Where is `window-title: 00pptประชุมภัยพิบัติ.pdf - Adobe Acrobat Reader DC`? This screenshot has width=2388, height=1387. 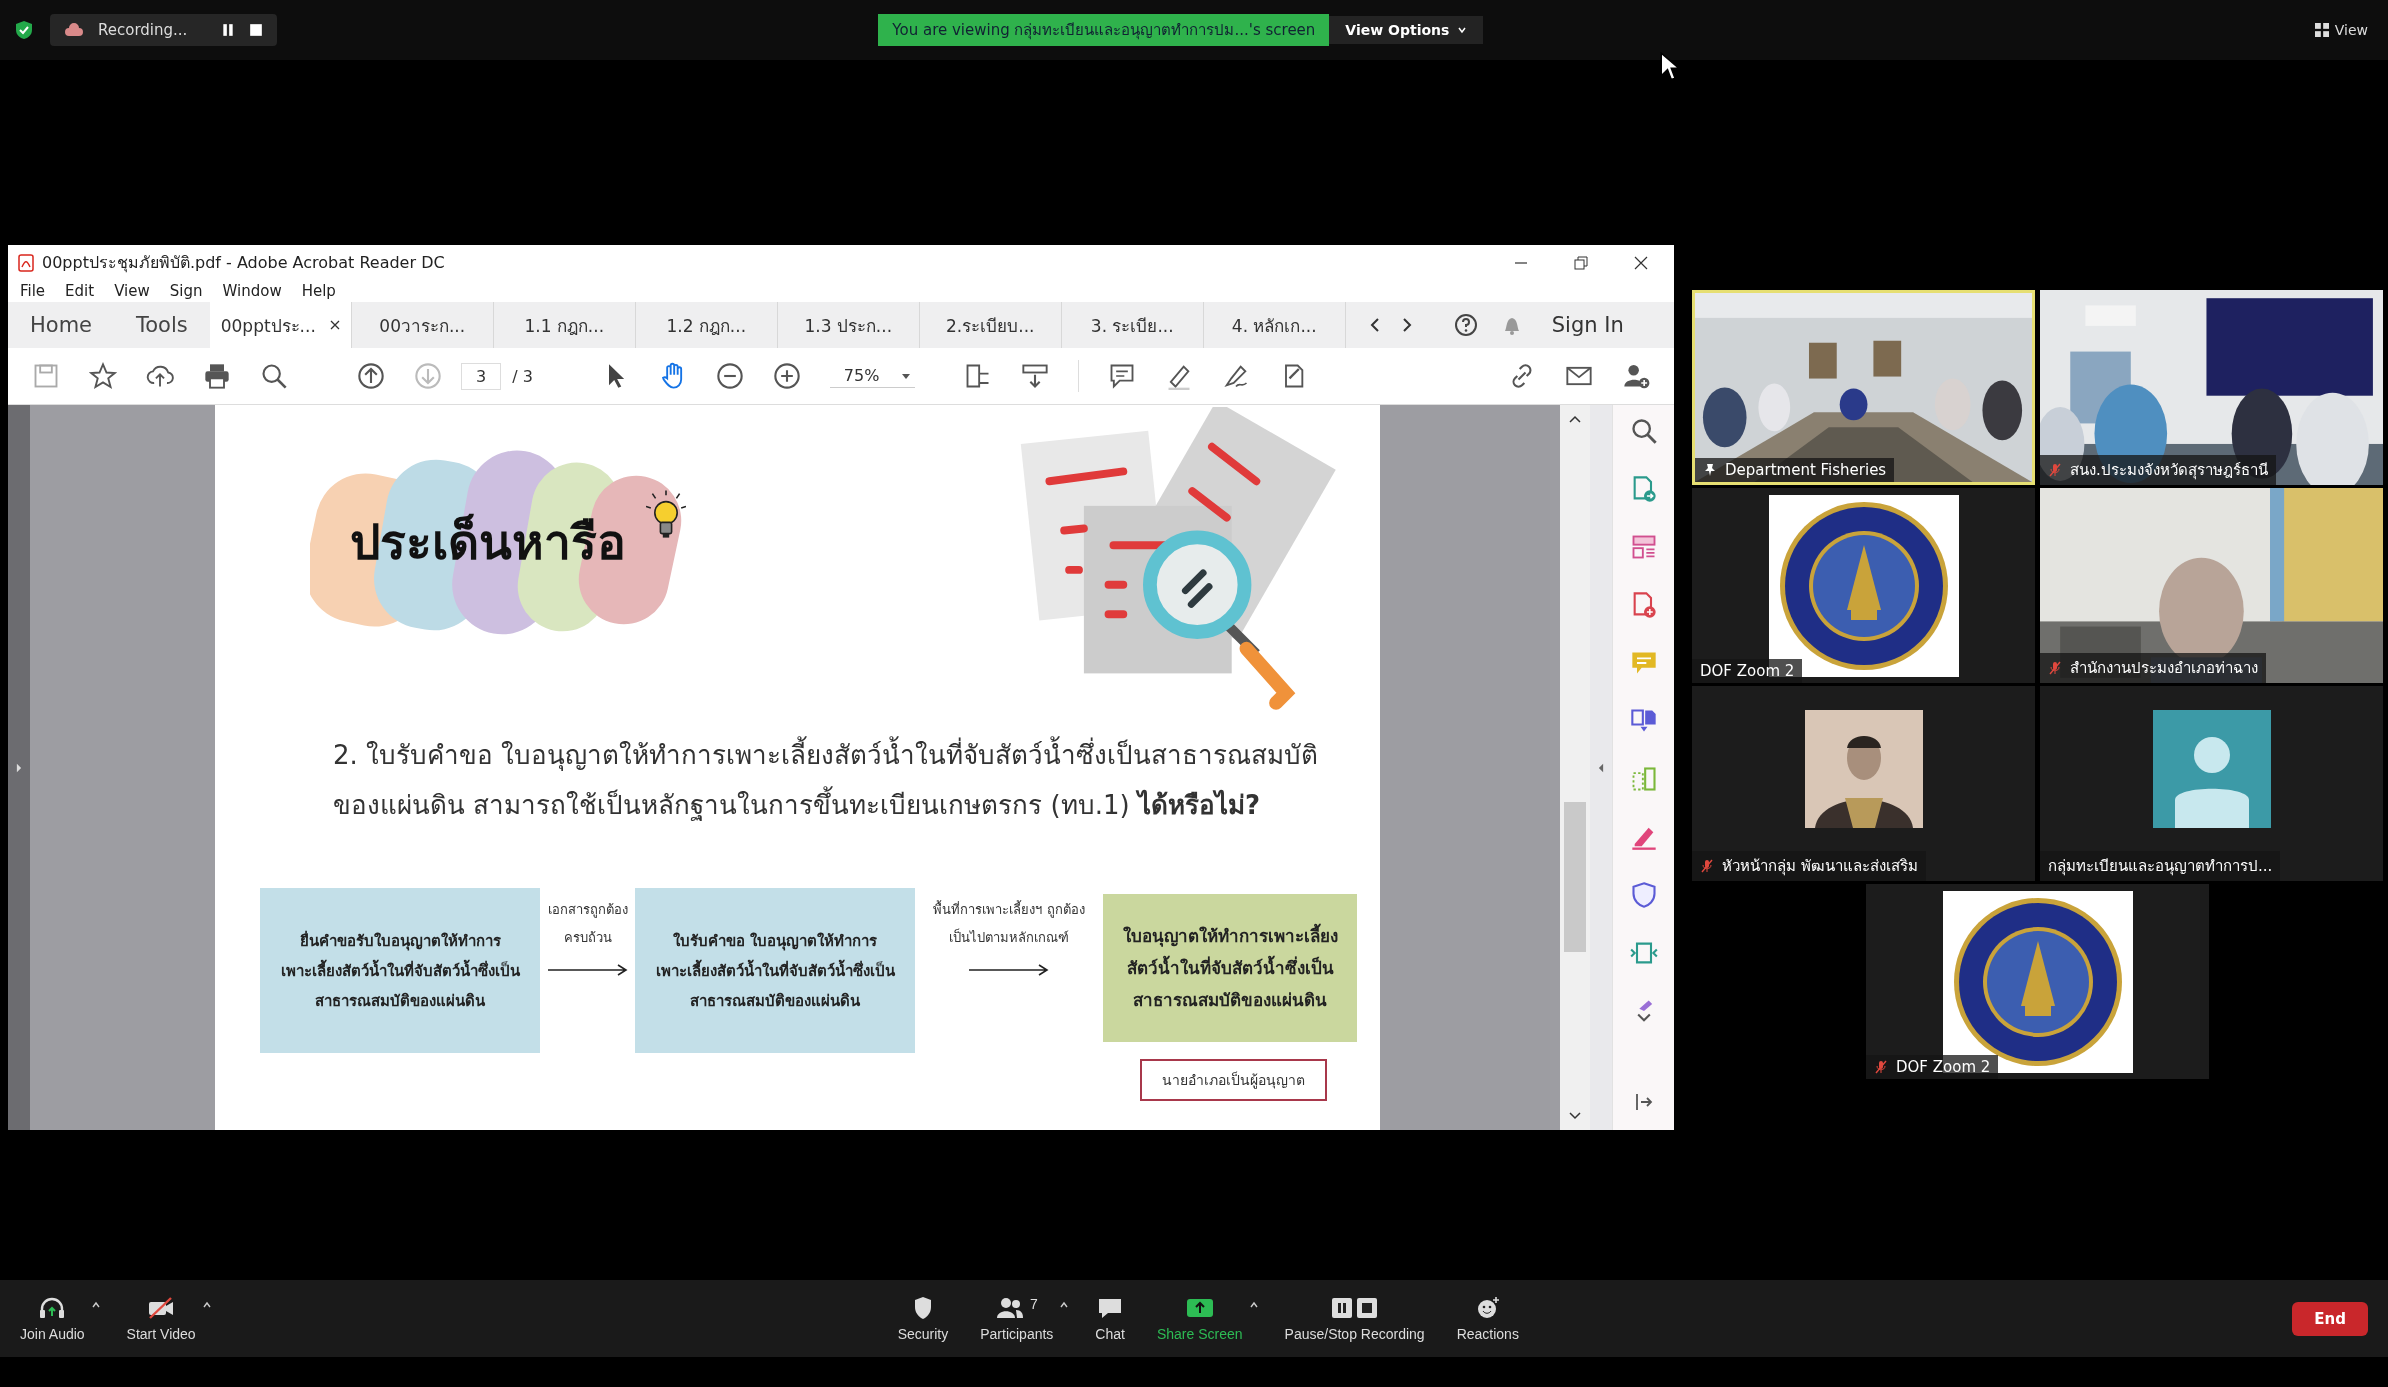
window-title: 00pptประชุมภัยพิบัติ.pdf - Adobe Acrobat Reader DC is located at coordinates (243, 263).